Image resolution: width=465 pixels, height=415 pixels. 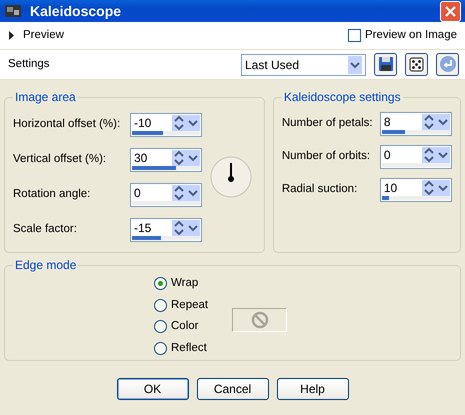 What do you see at coordinates (52, 194) in the screenshot?
I see `field-label: Rotation angle:` at bounding box center [52, 194].